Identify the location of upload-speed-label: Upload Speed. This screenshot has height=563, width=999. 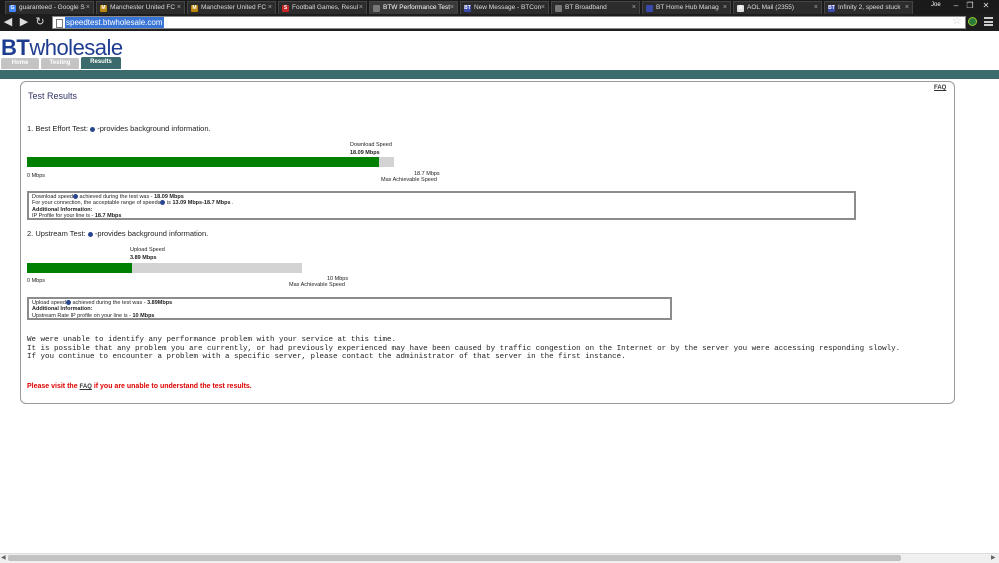
(147, 250).